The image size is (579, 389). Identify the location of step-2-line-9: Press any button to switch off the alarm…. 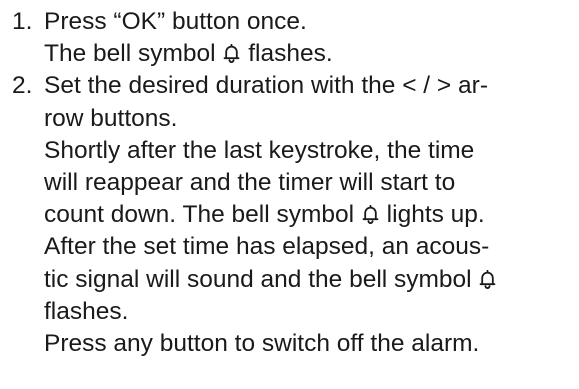
(311, 344).